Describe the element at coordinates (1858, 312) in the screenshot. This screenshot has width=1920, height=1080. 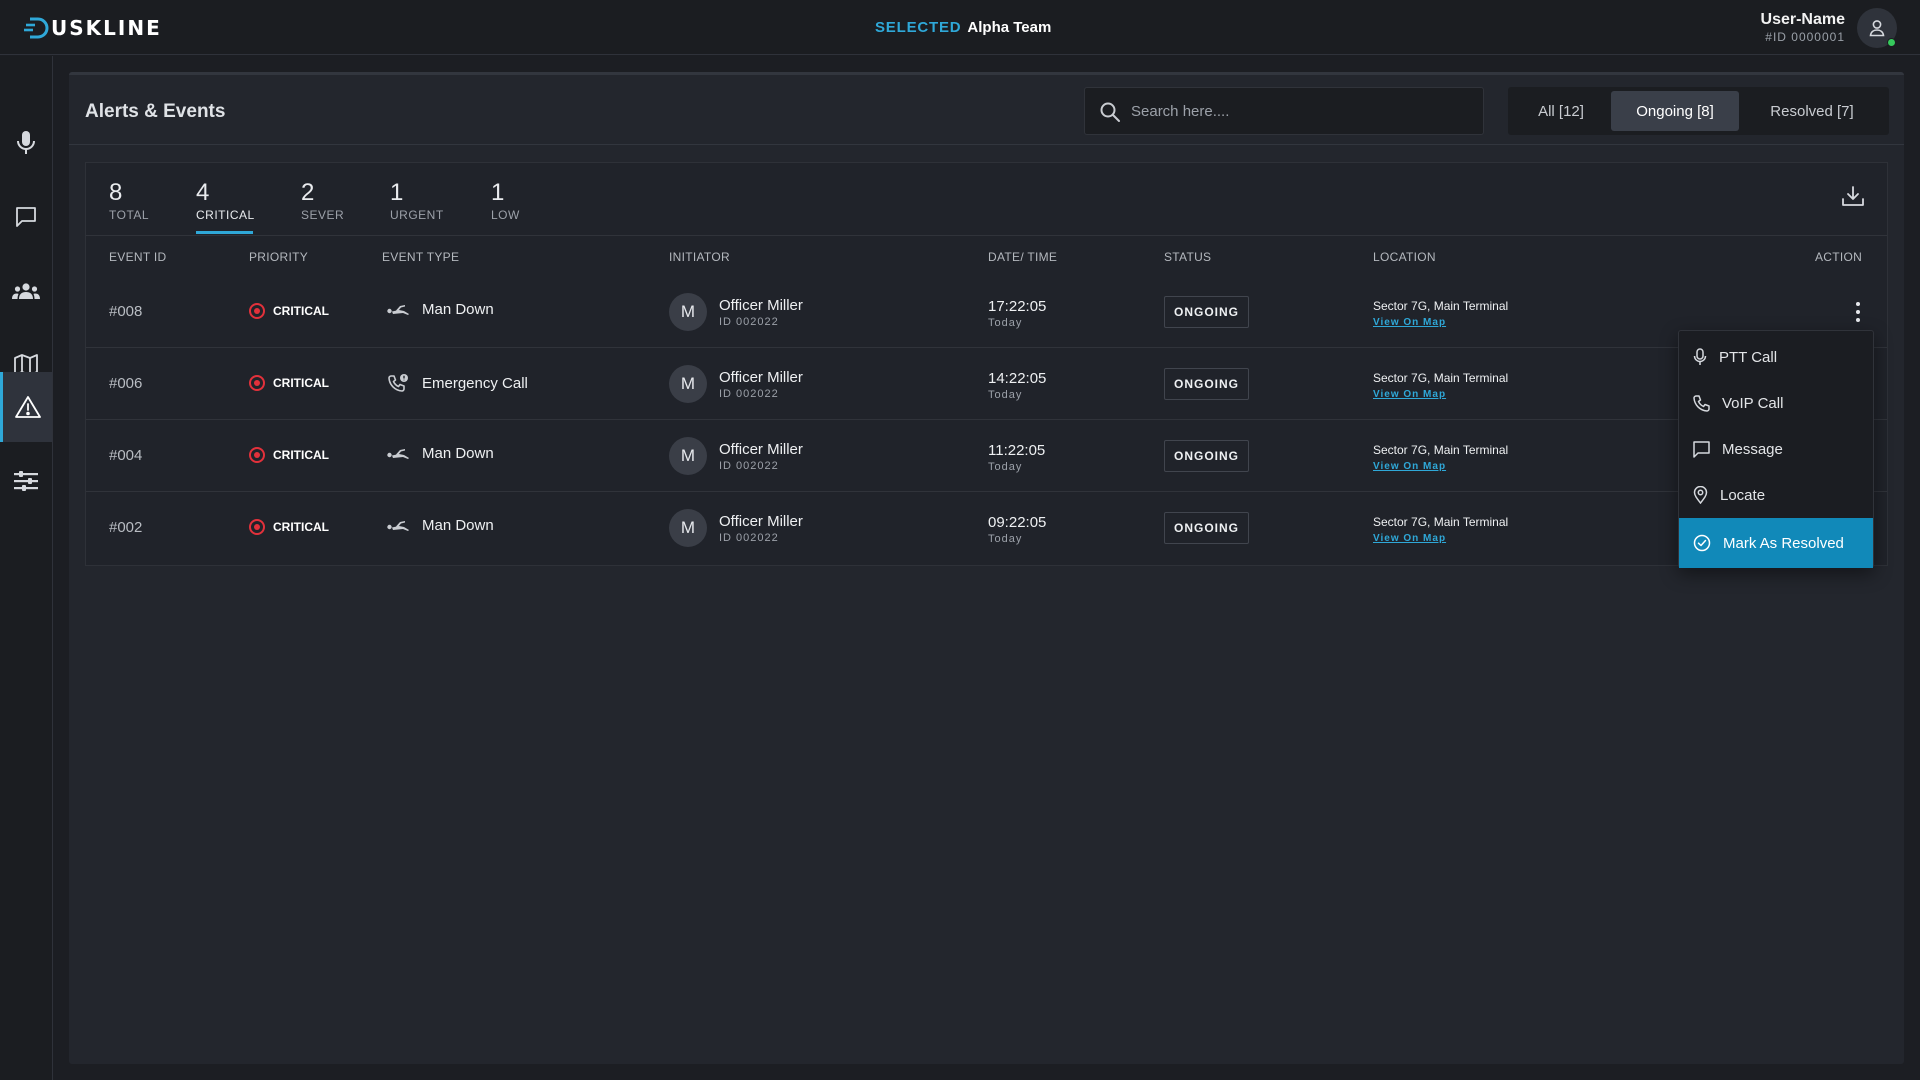
I see `row-actions-menu-button` at that location.